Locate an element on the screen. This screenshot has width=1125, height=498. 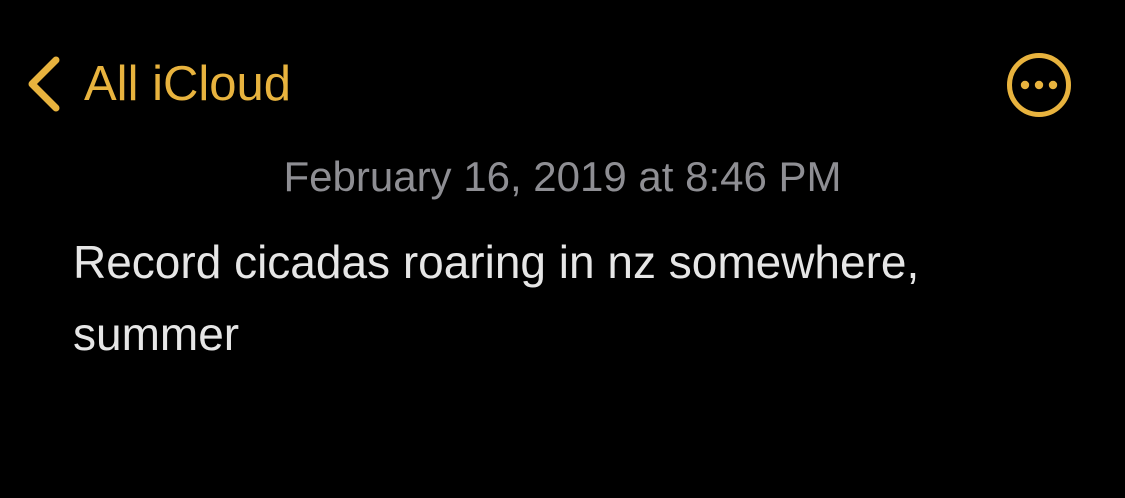
back-button: All iCloud is located at coordinates (157, 84).